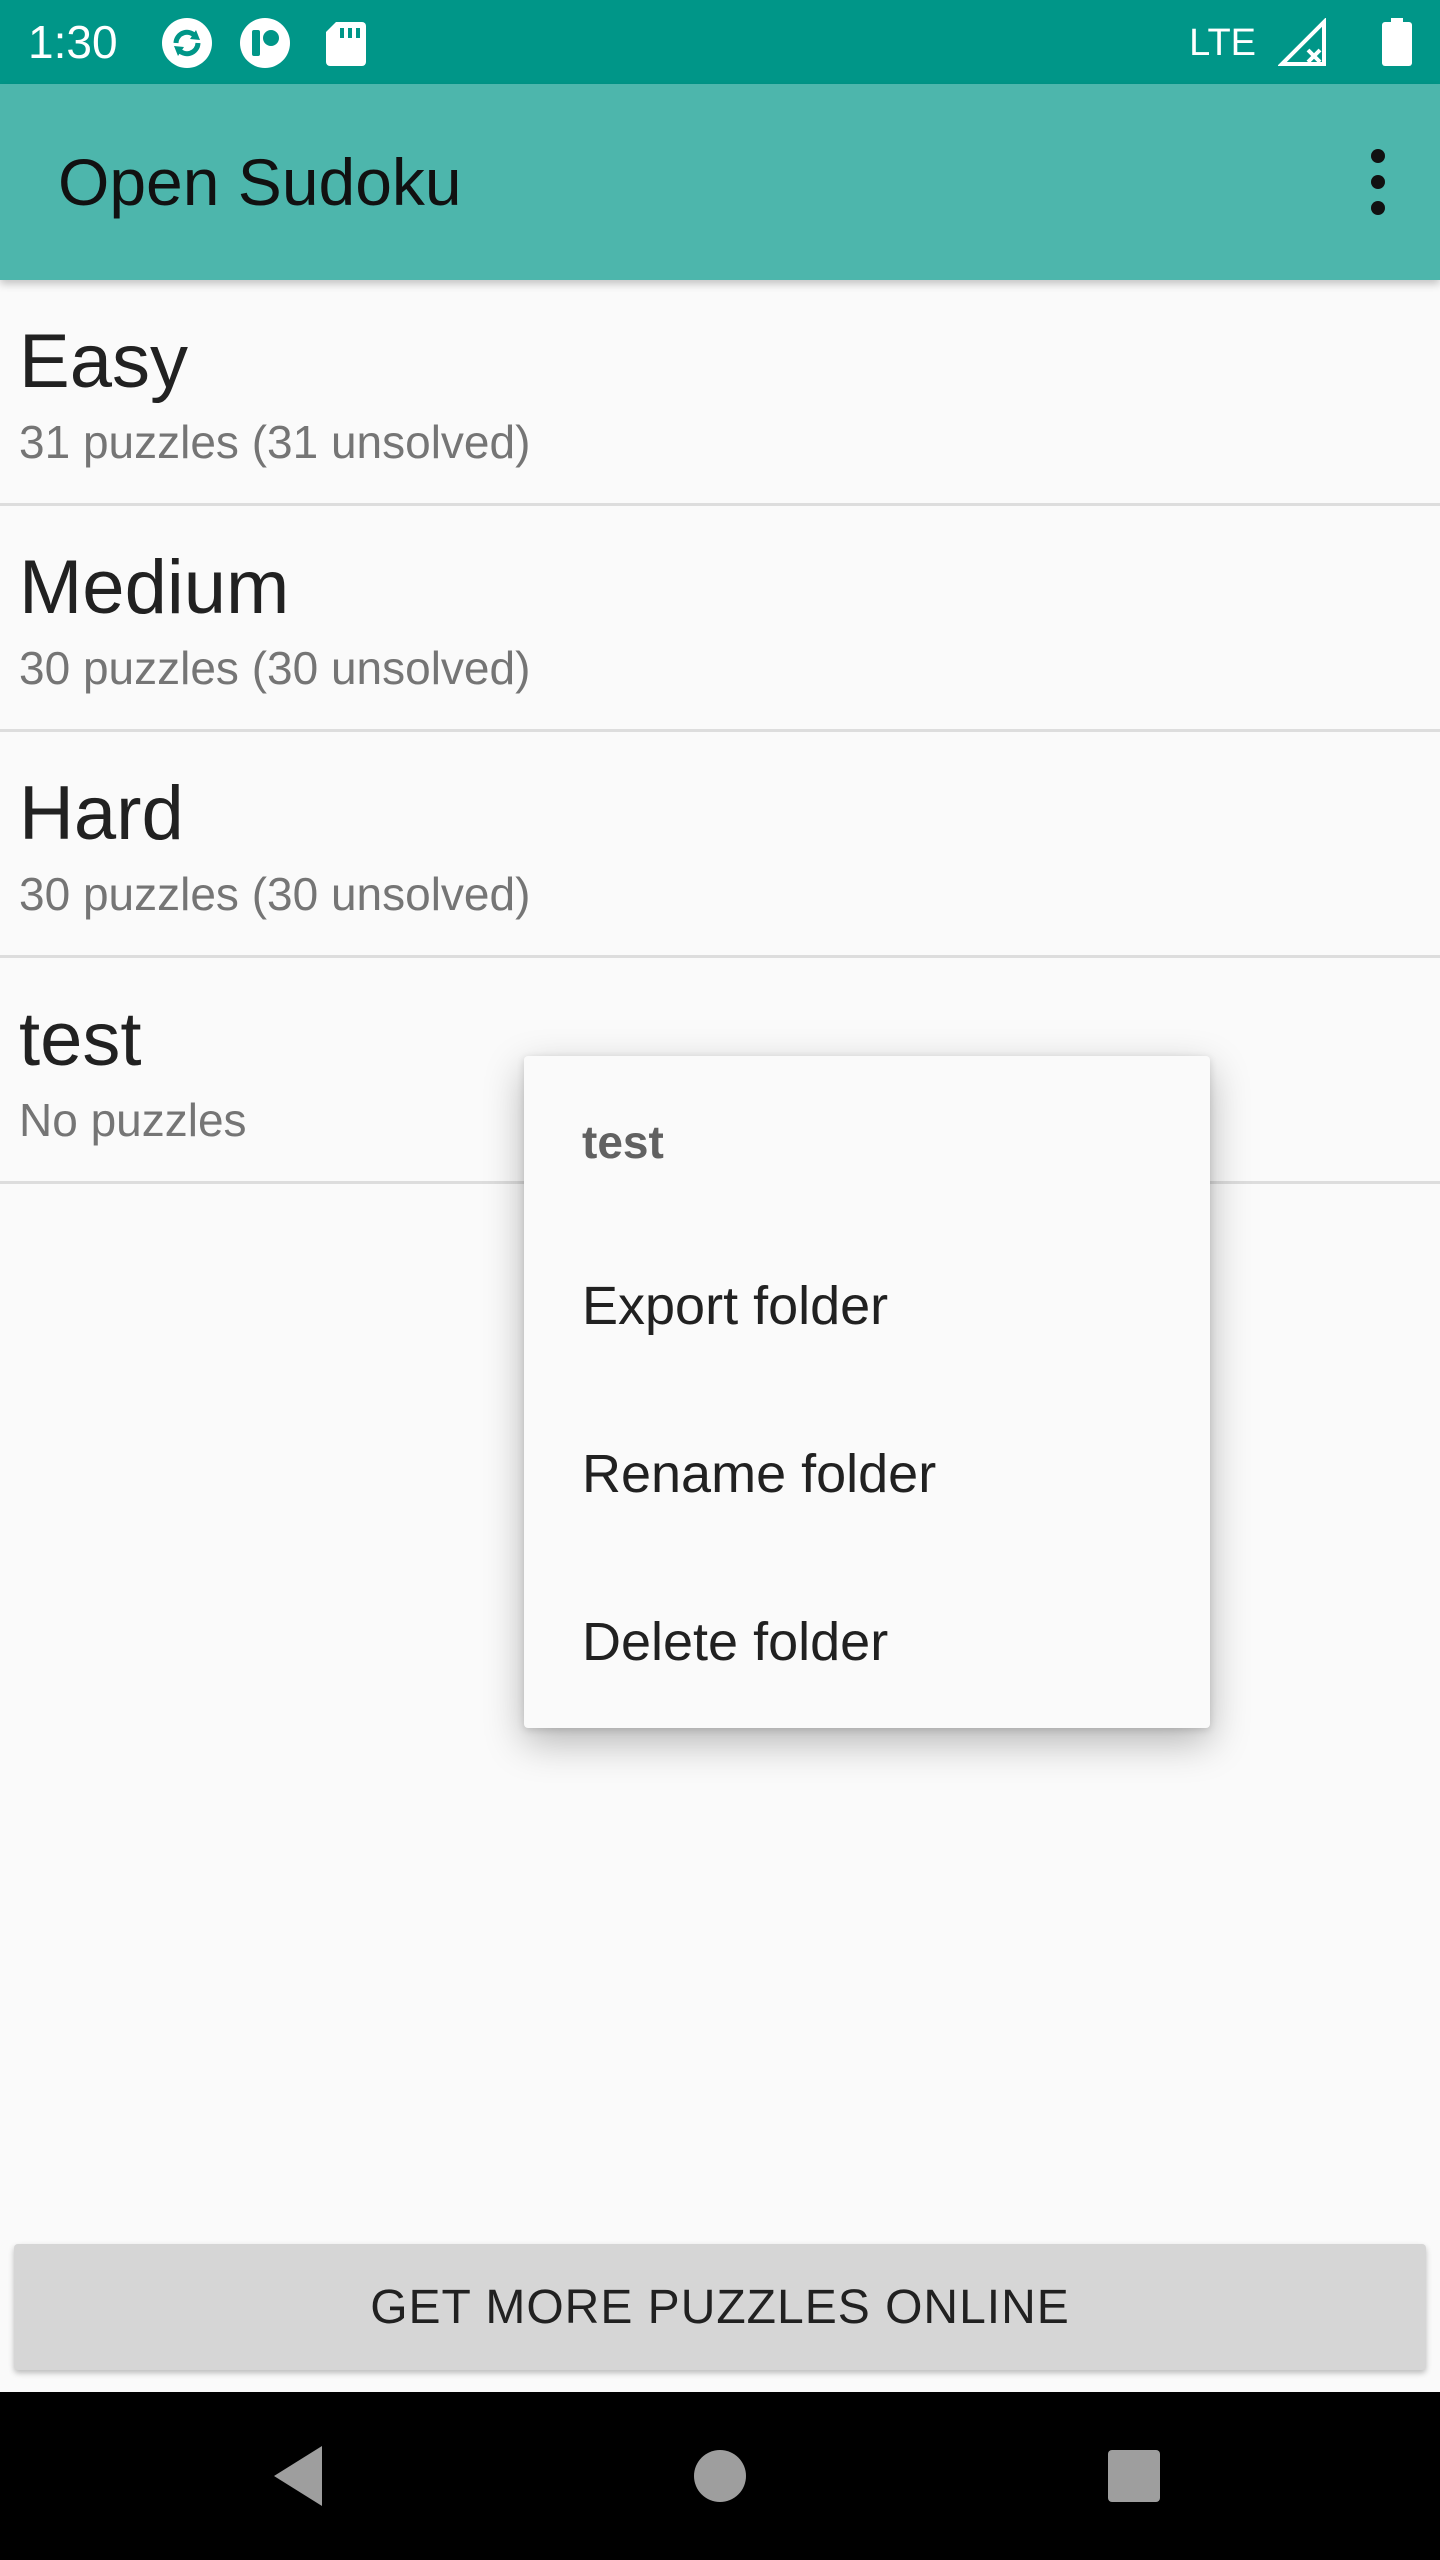 The image size is (1440, 2560). Describe the element at coordinates (1302, 42) in the screenshot. I see `signal-icon` at that location.